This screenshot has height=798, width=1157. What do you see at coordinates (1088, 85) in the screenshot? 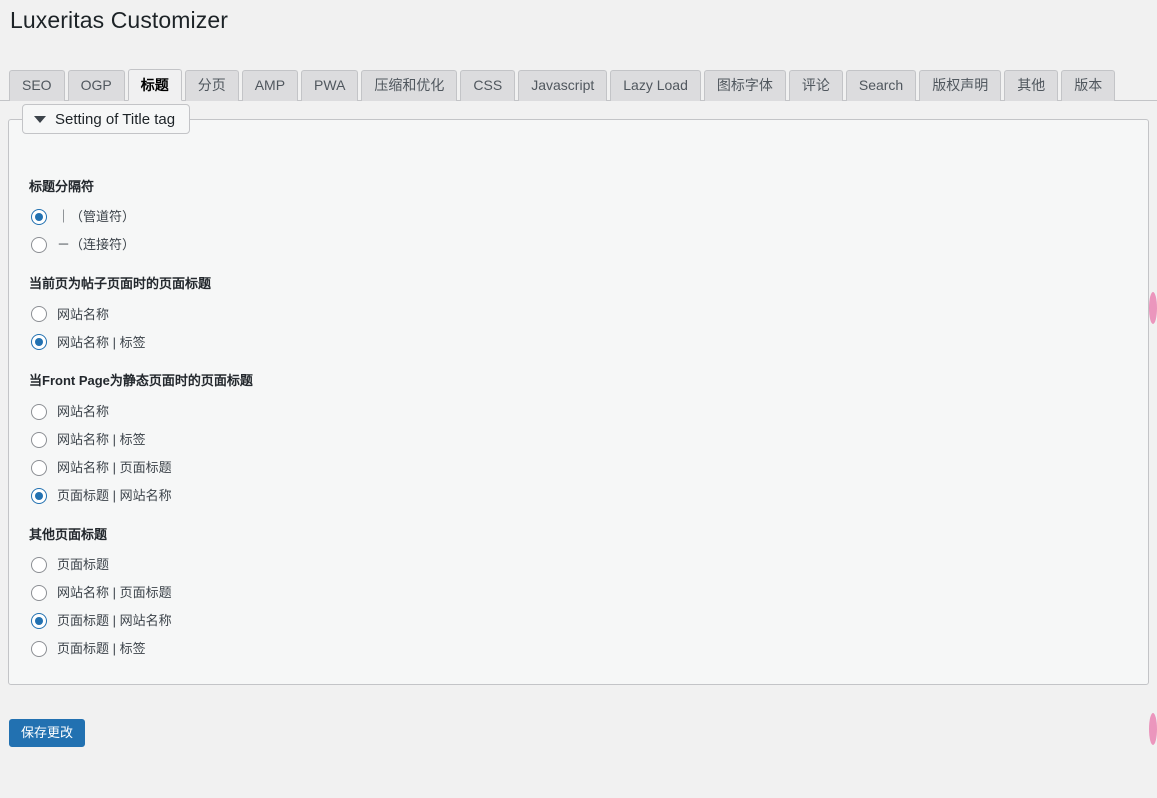
I see `tab-15: 版本` at bounding box center [1088, 85].